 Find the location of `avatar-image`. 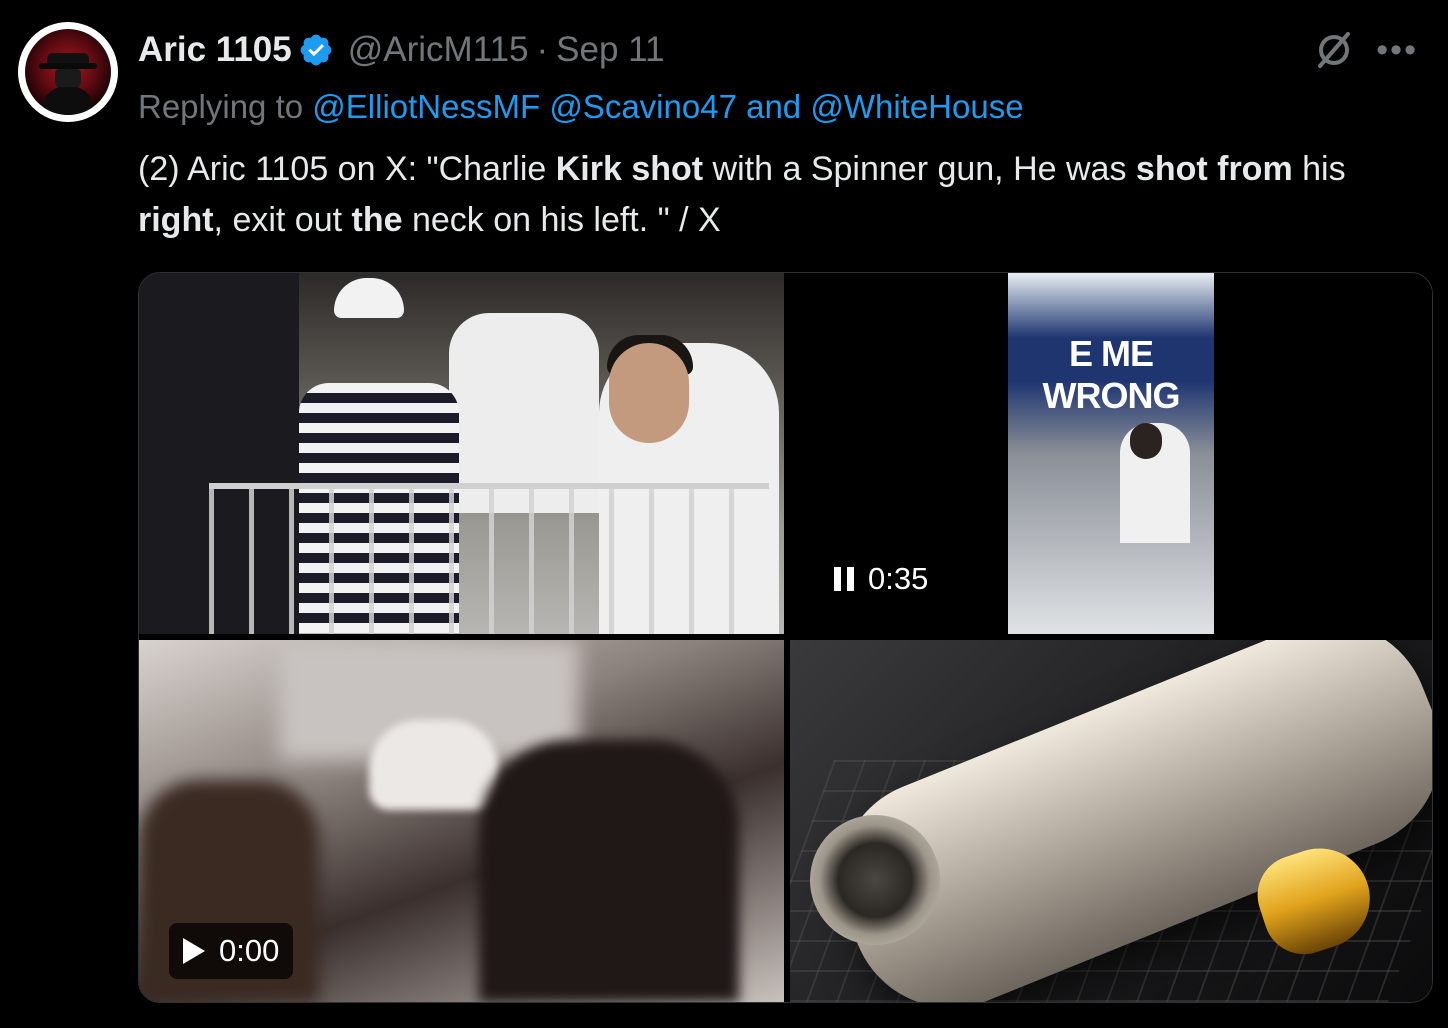

avatar-image is located at coordinates (68, 72).